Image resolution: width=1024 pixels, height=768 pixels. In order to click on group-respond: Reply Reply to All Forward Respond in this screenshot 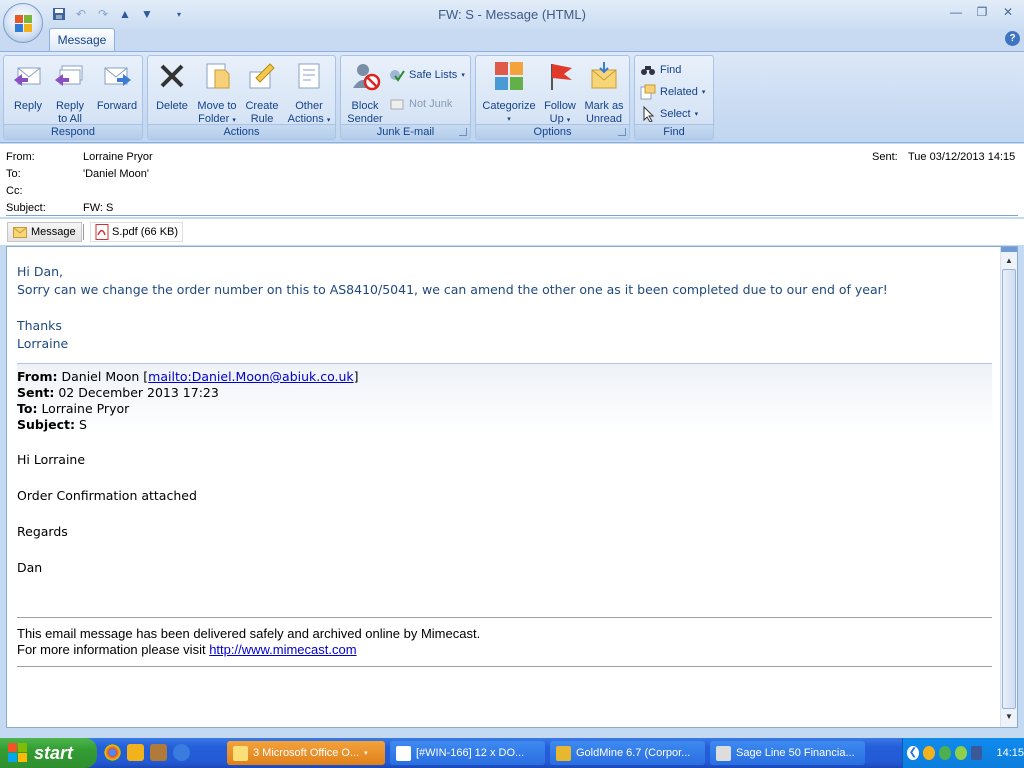, I will do `click(73, 97)`.